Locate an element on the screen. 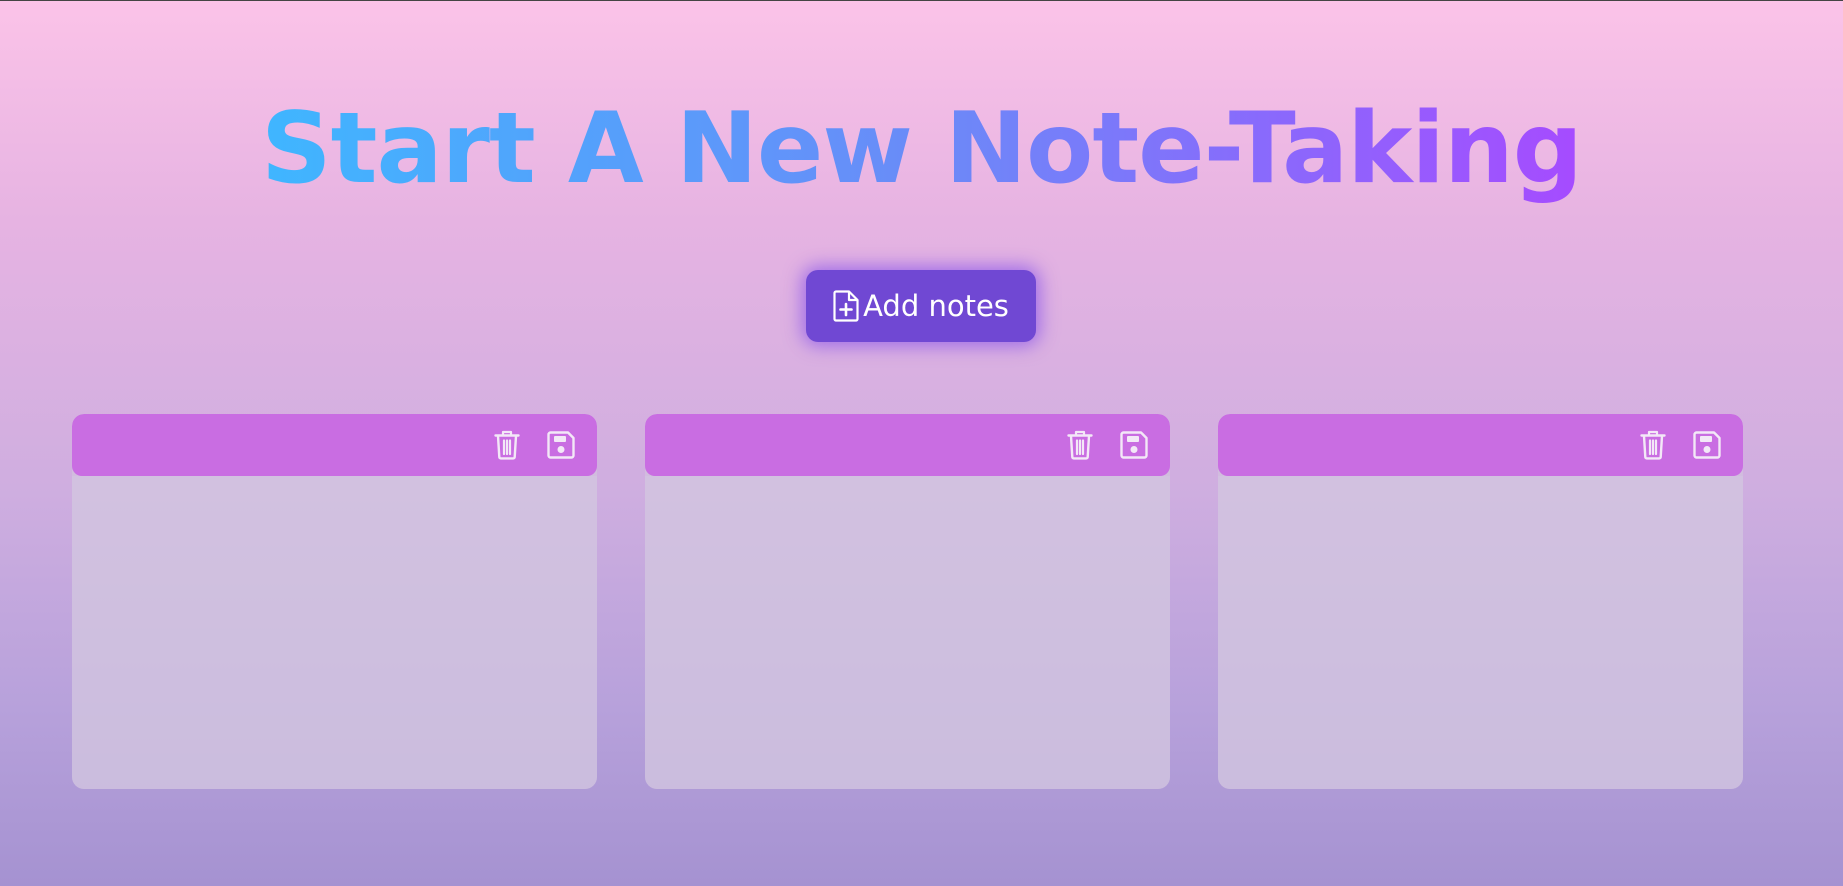  page-title: Start A New Note-Taking is located at coordinates (921, 149).